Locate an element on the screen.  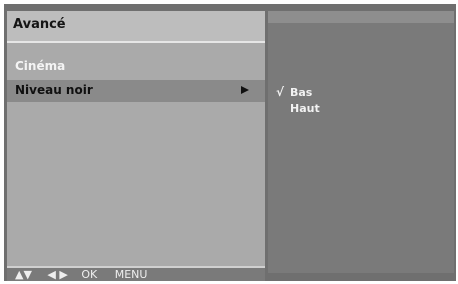
menu-item-niveau-noir: Niveau noir is located at coordinates (136, 91).